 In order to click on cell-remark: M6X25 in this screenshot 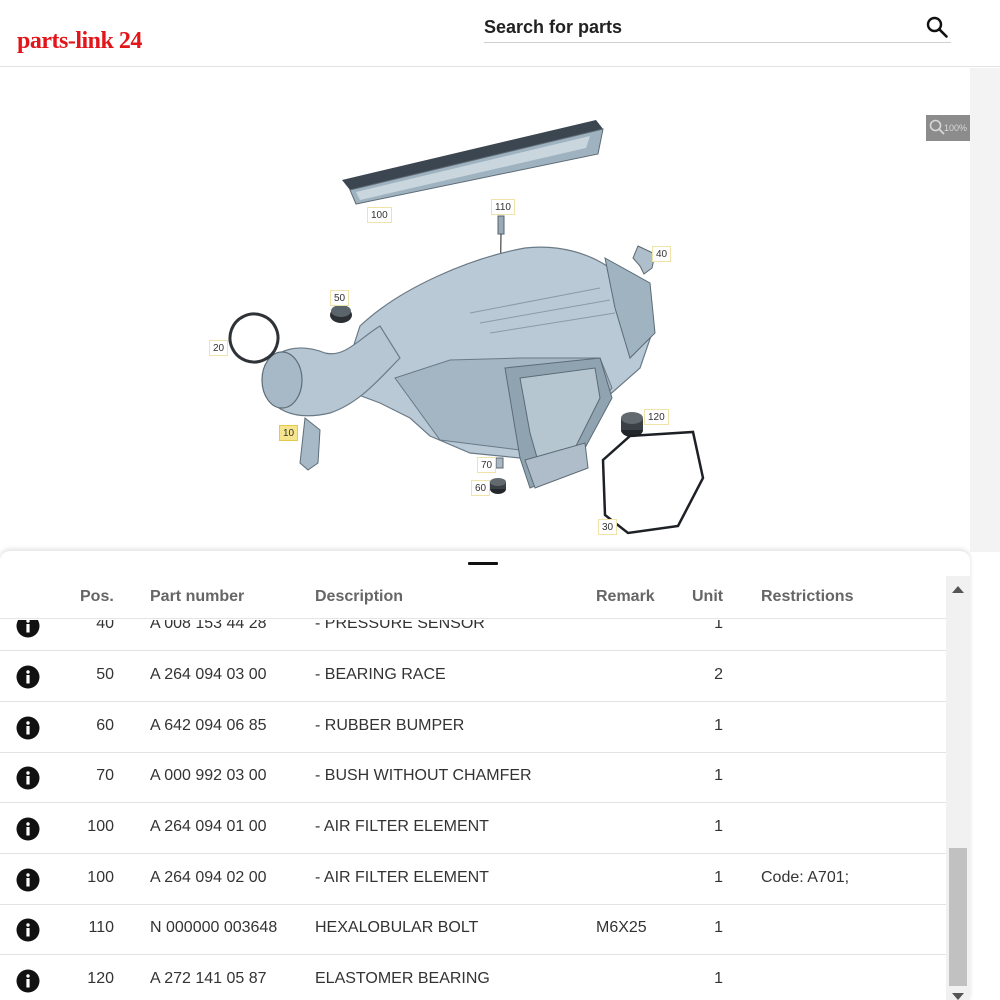, I will do `click(621, 927)`.